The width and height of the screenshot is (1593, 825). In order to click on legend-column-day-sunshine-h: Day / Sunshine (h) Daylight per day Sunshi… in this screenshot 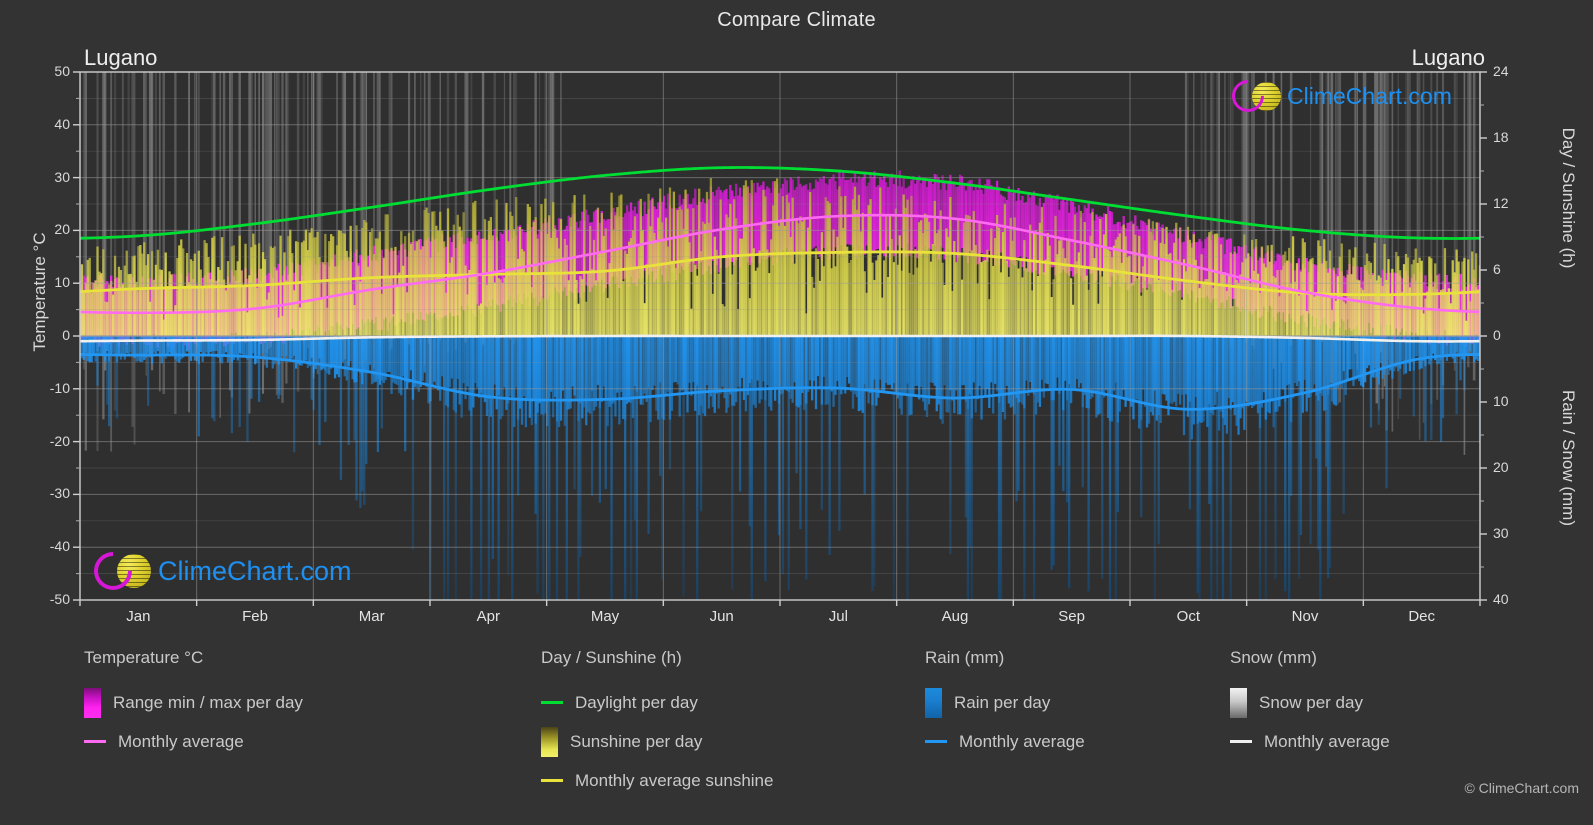, I will do `click(657, 724)`.